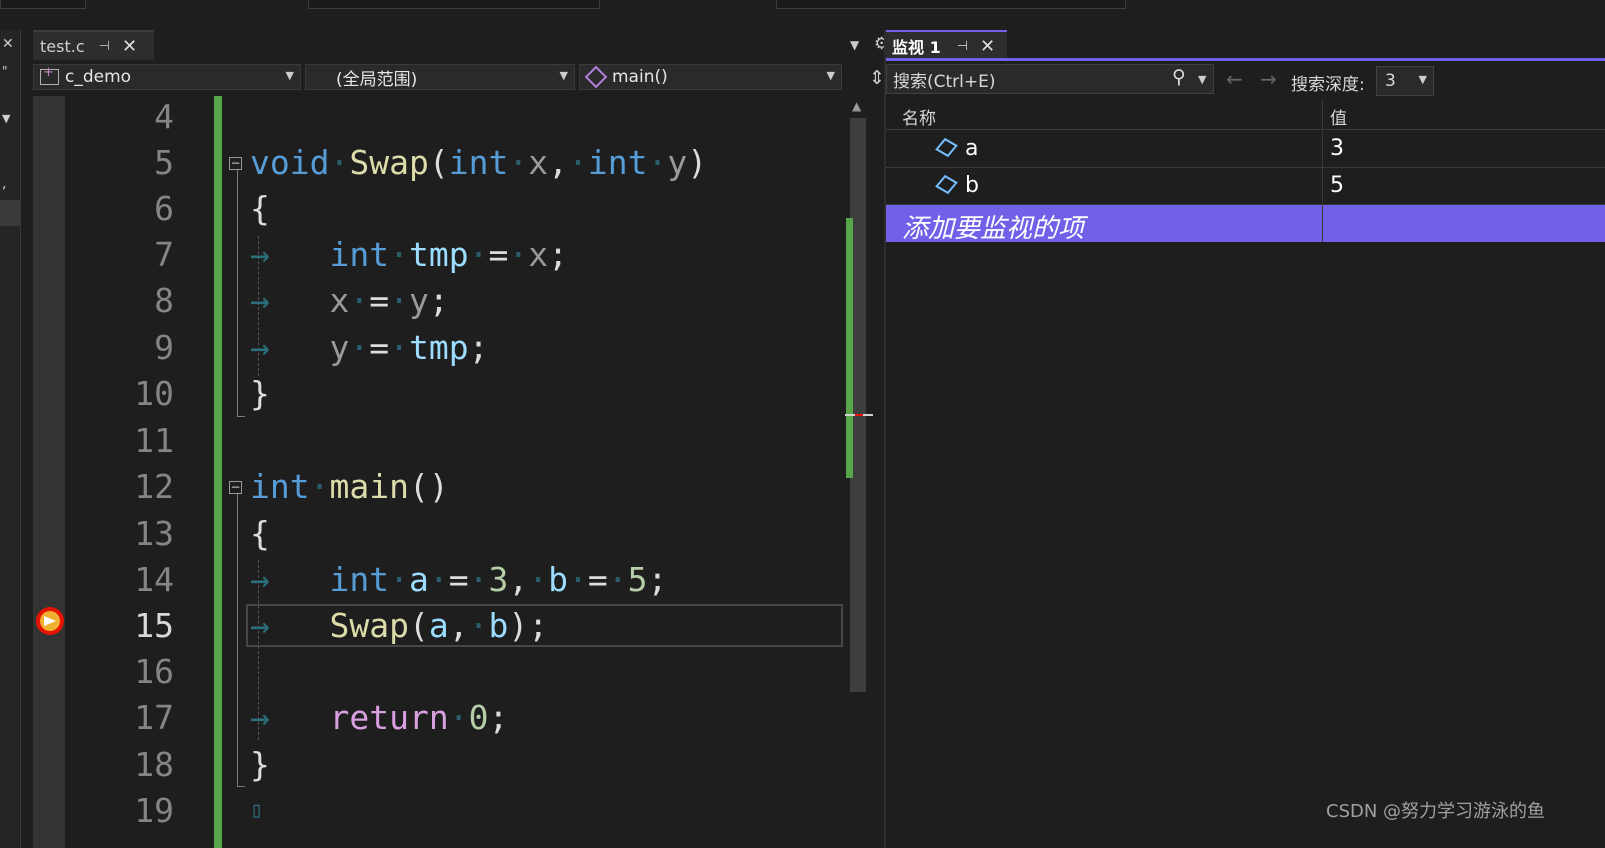 The height and width of the screenshot is (848, 1605). I want to click on code-line-15: → Swap(a,·b);, so click(399, 626).